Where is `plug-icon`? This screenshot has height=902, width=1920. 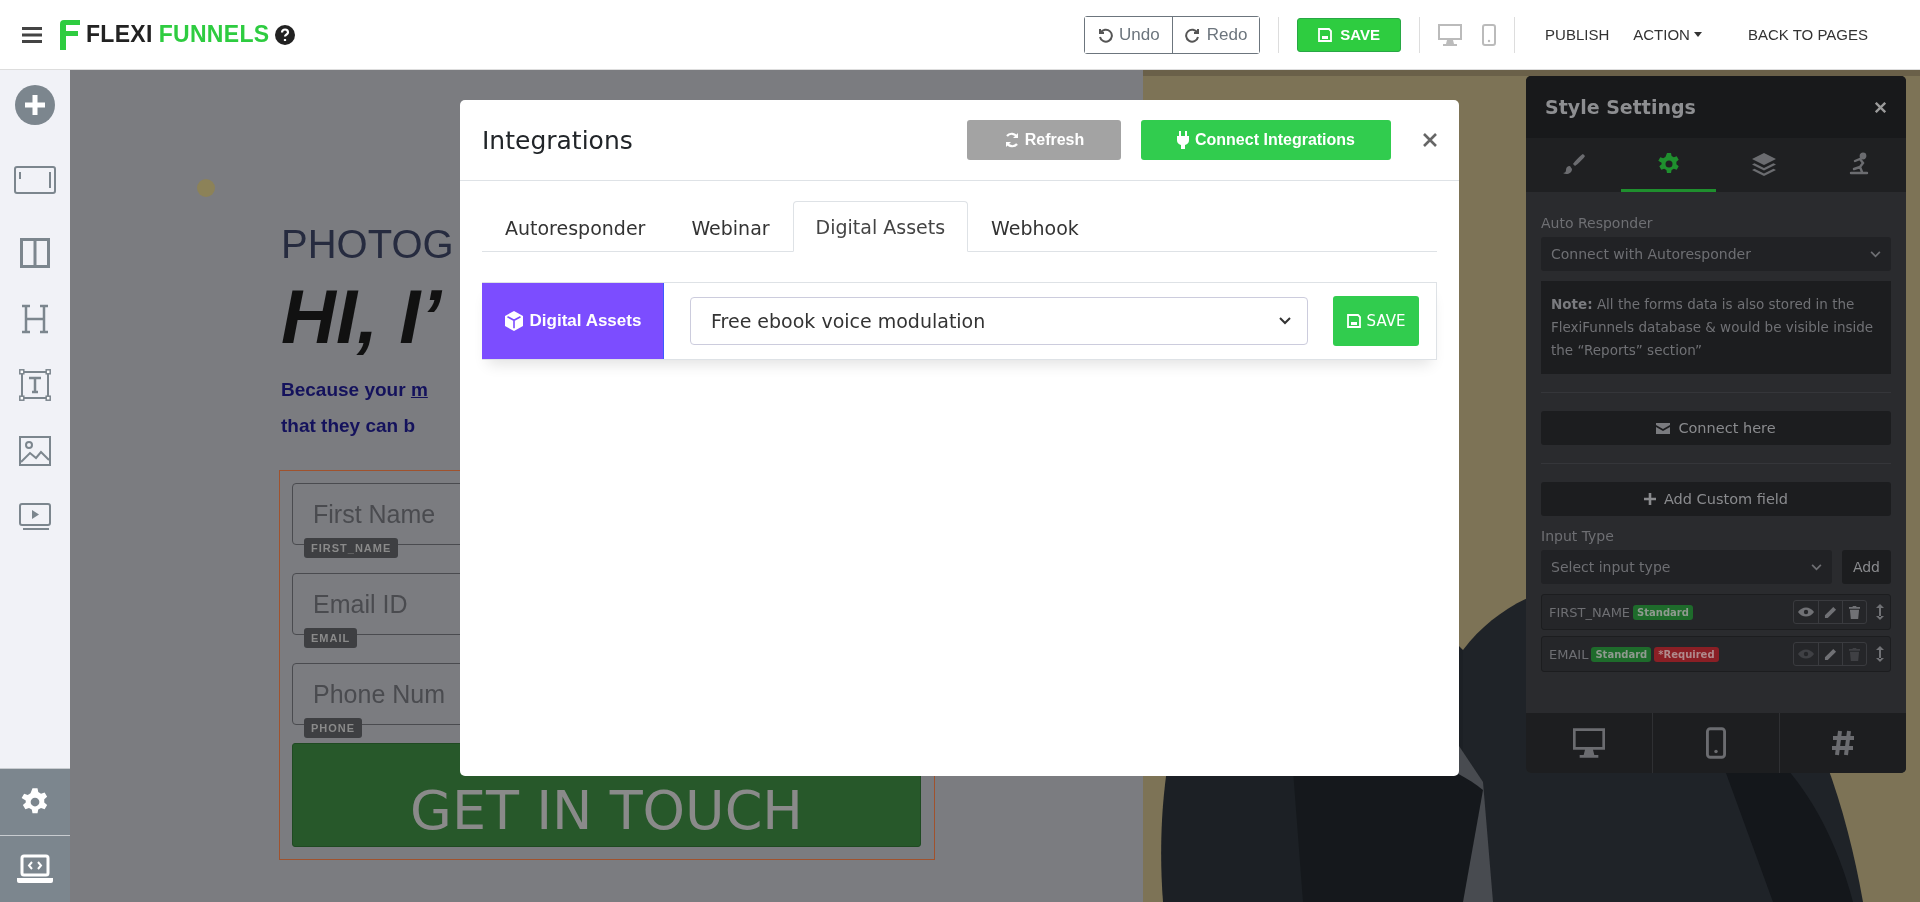 plug-icon is located at coordinates (1183, 140).